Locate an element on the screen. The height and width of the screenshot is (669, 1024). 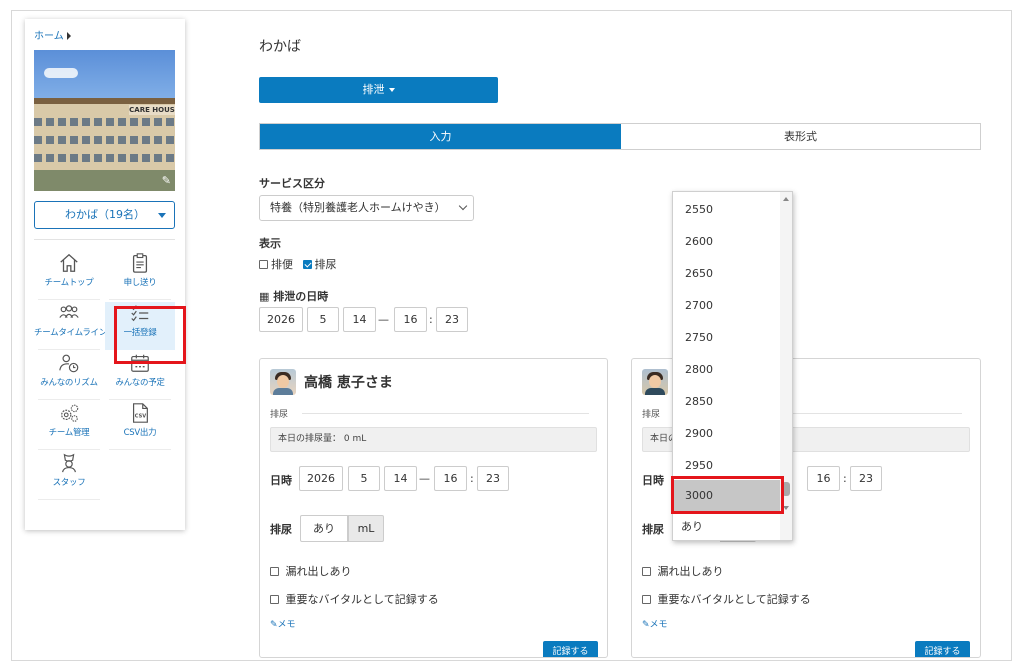
nav-handover: 申し送り is located at coordinates (140, 276).